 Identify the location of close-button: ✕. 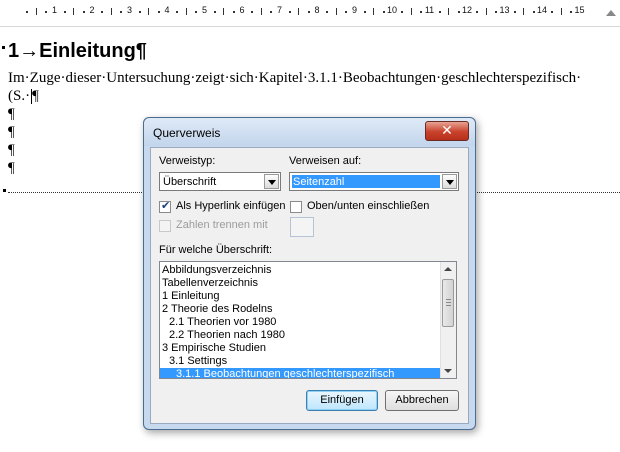
(447, 131).